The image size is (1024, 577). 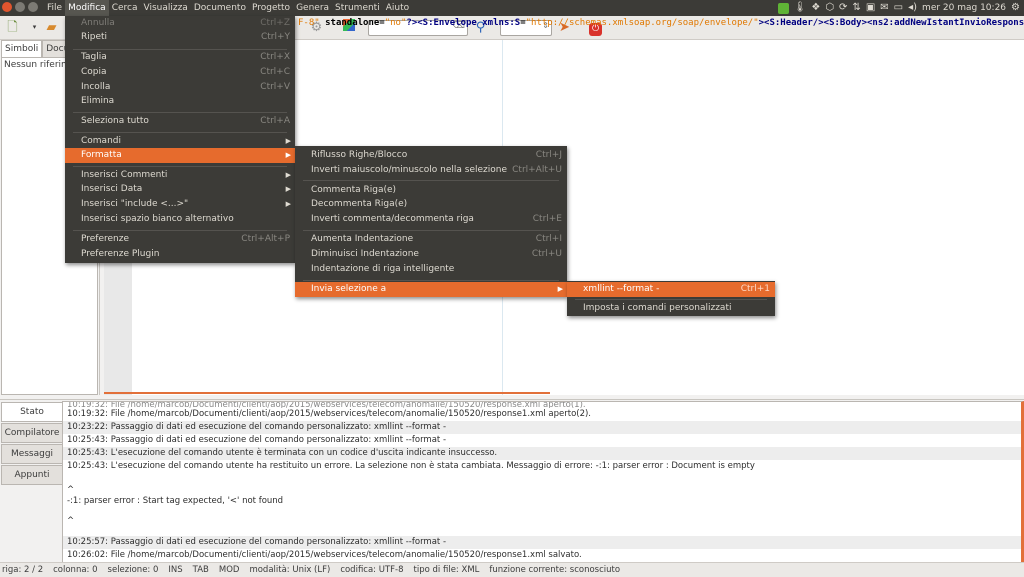 I want to click on tab-appunti: Appunti, so click(x=31, y=475).